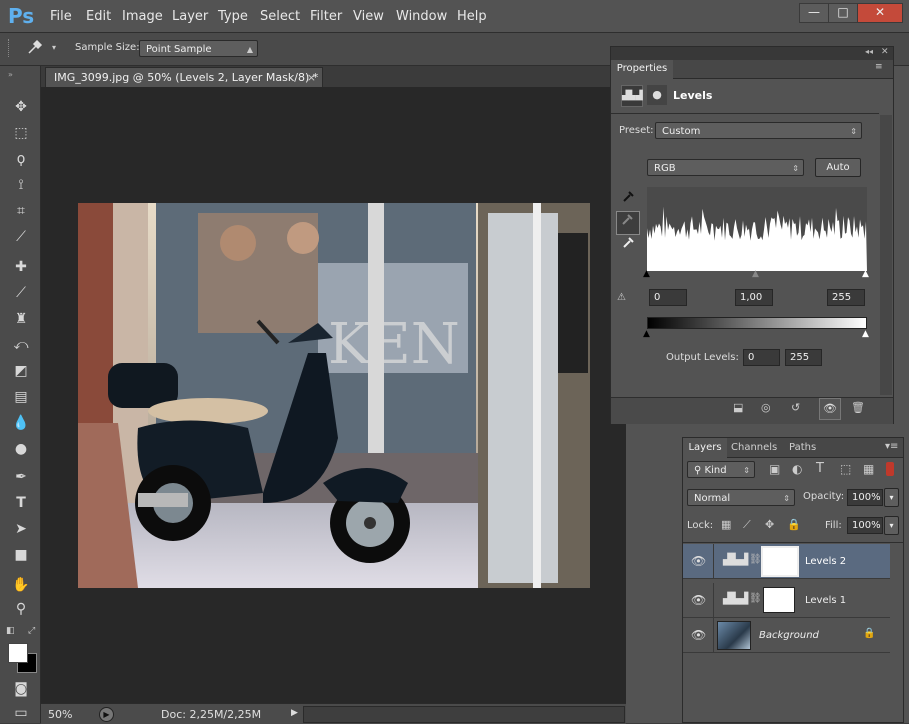 This screenshot has width=909, height=724. I want to click on healing-brush-tool-icon: ✚, so click(21, 267).